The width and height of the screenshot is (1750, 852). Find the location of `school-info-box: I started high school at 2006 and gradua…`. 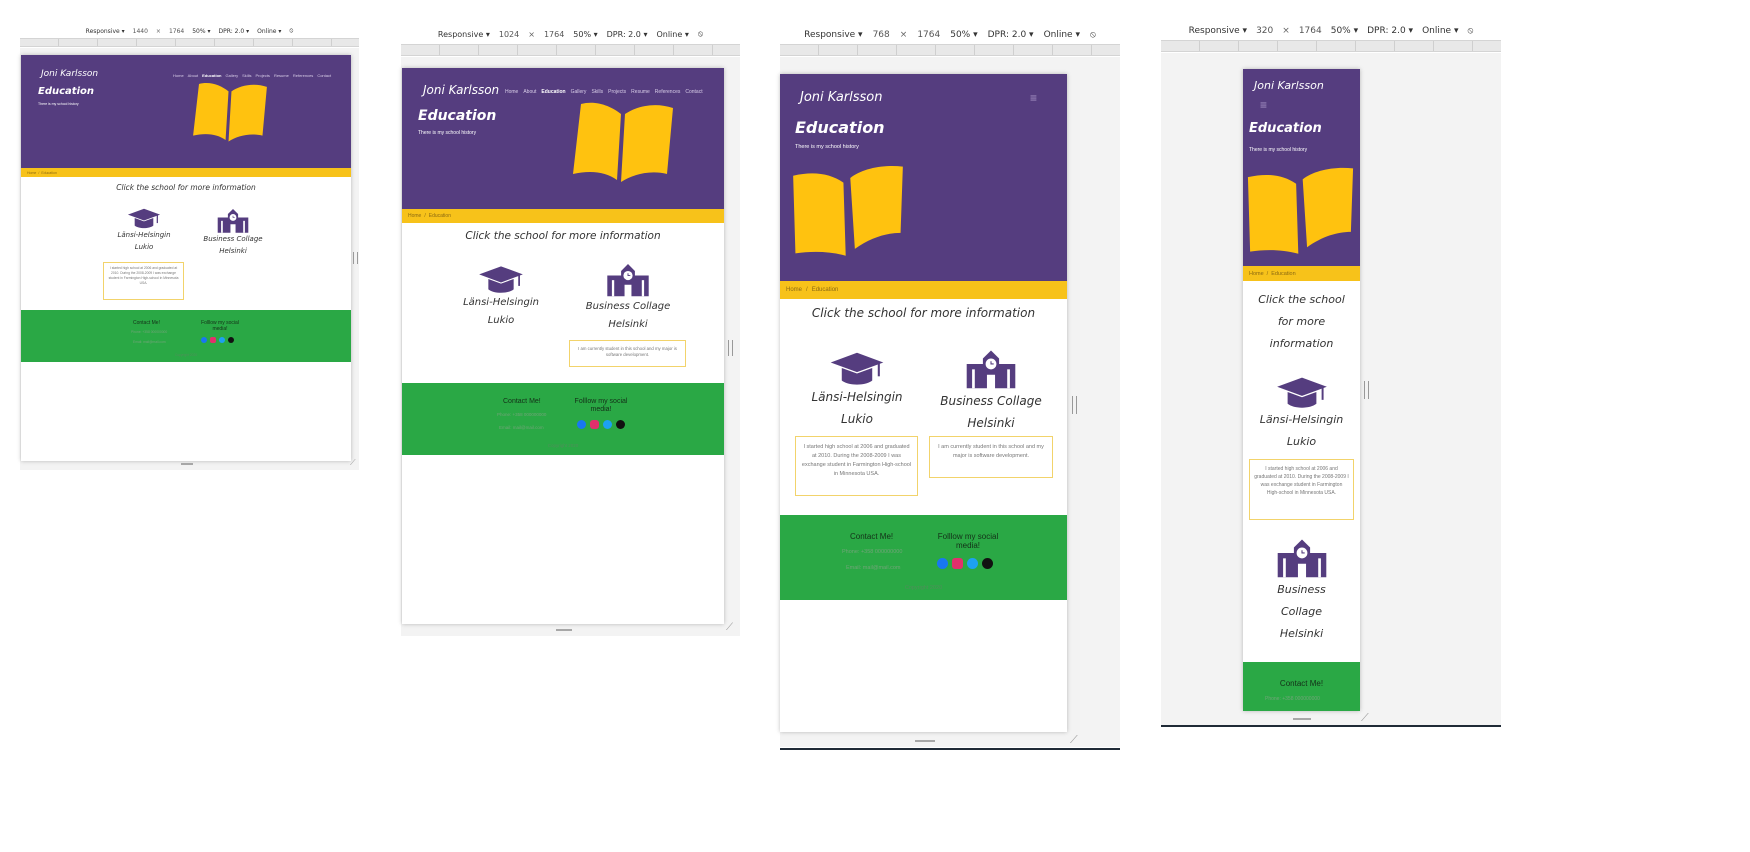

school-info-box: I started high school at 2006 and gradua… is located at coordinates (856, 466).